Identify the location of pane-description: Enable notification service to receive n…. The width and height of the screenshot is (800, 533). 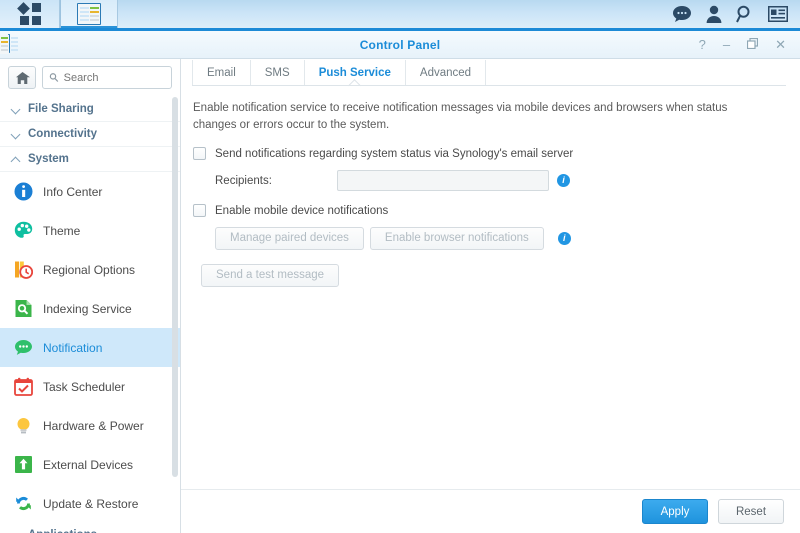
(460, 116).